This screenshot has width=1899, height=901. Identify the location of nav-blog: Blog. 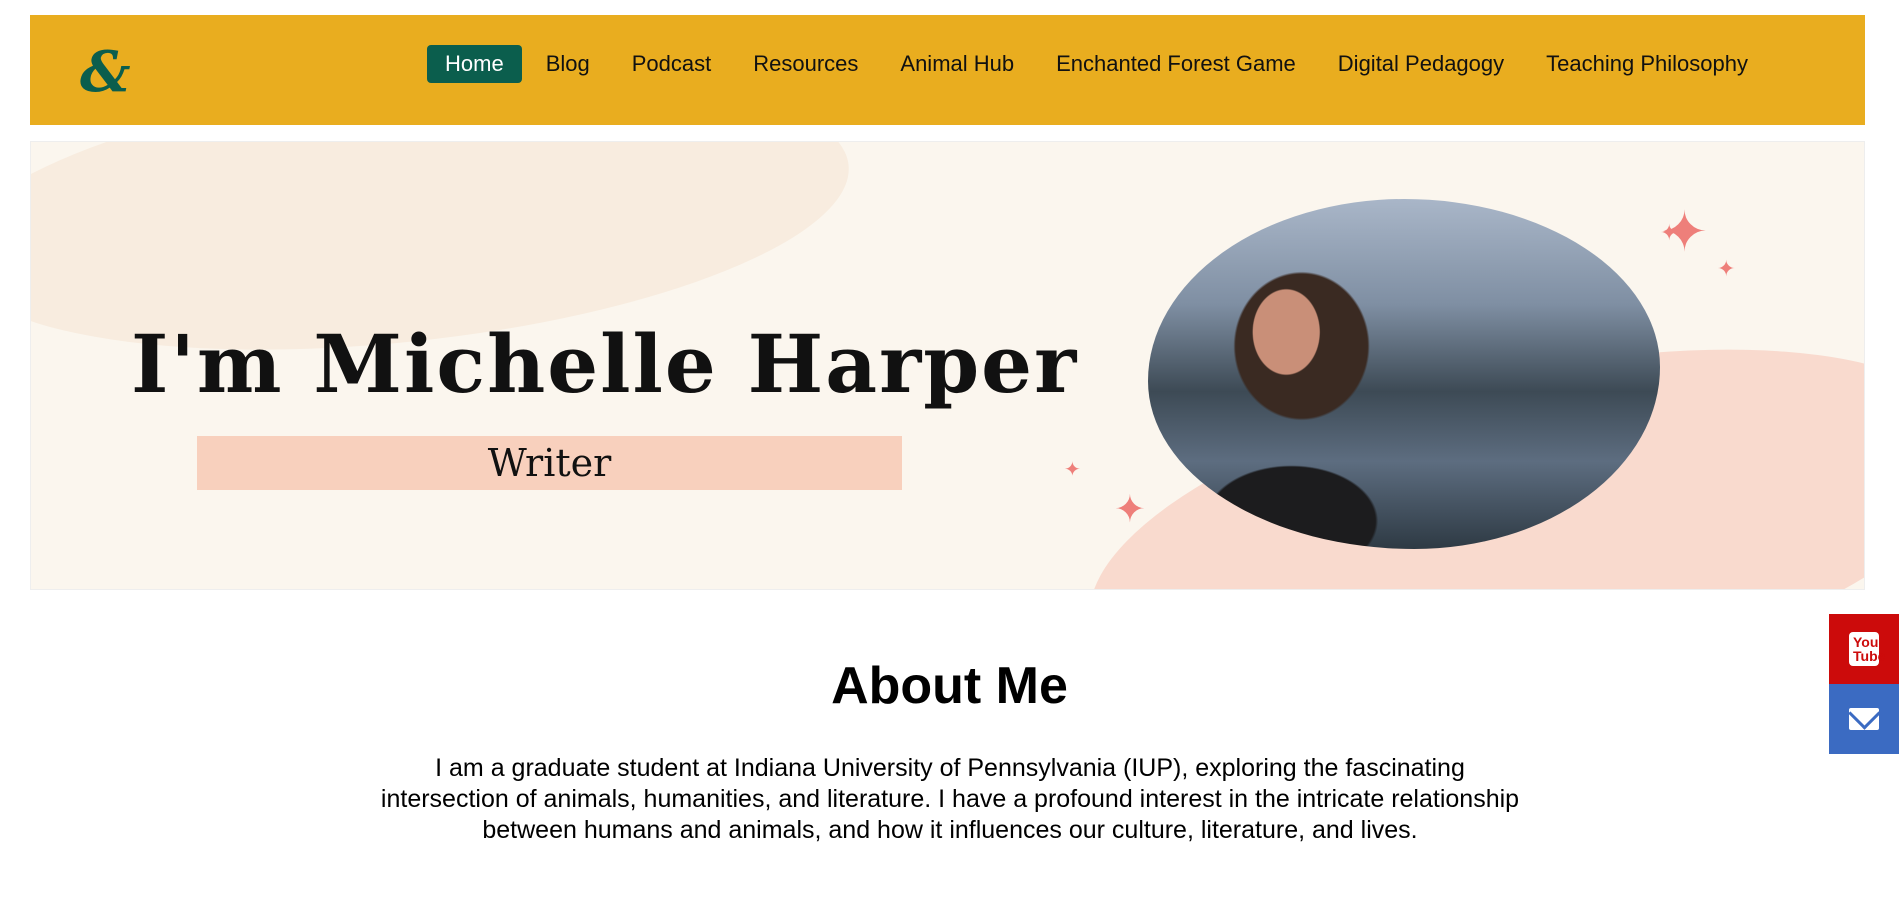
(568, 64).